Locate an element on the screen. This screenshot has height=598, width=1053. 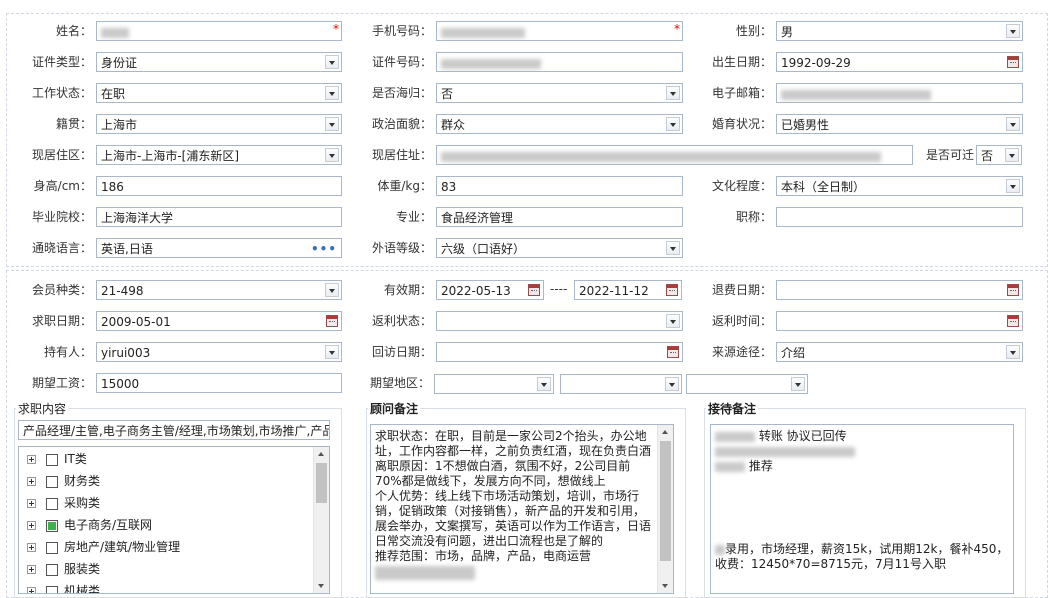
tree-scrollbar is located at coordinates (321, 520).